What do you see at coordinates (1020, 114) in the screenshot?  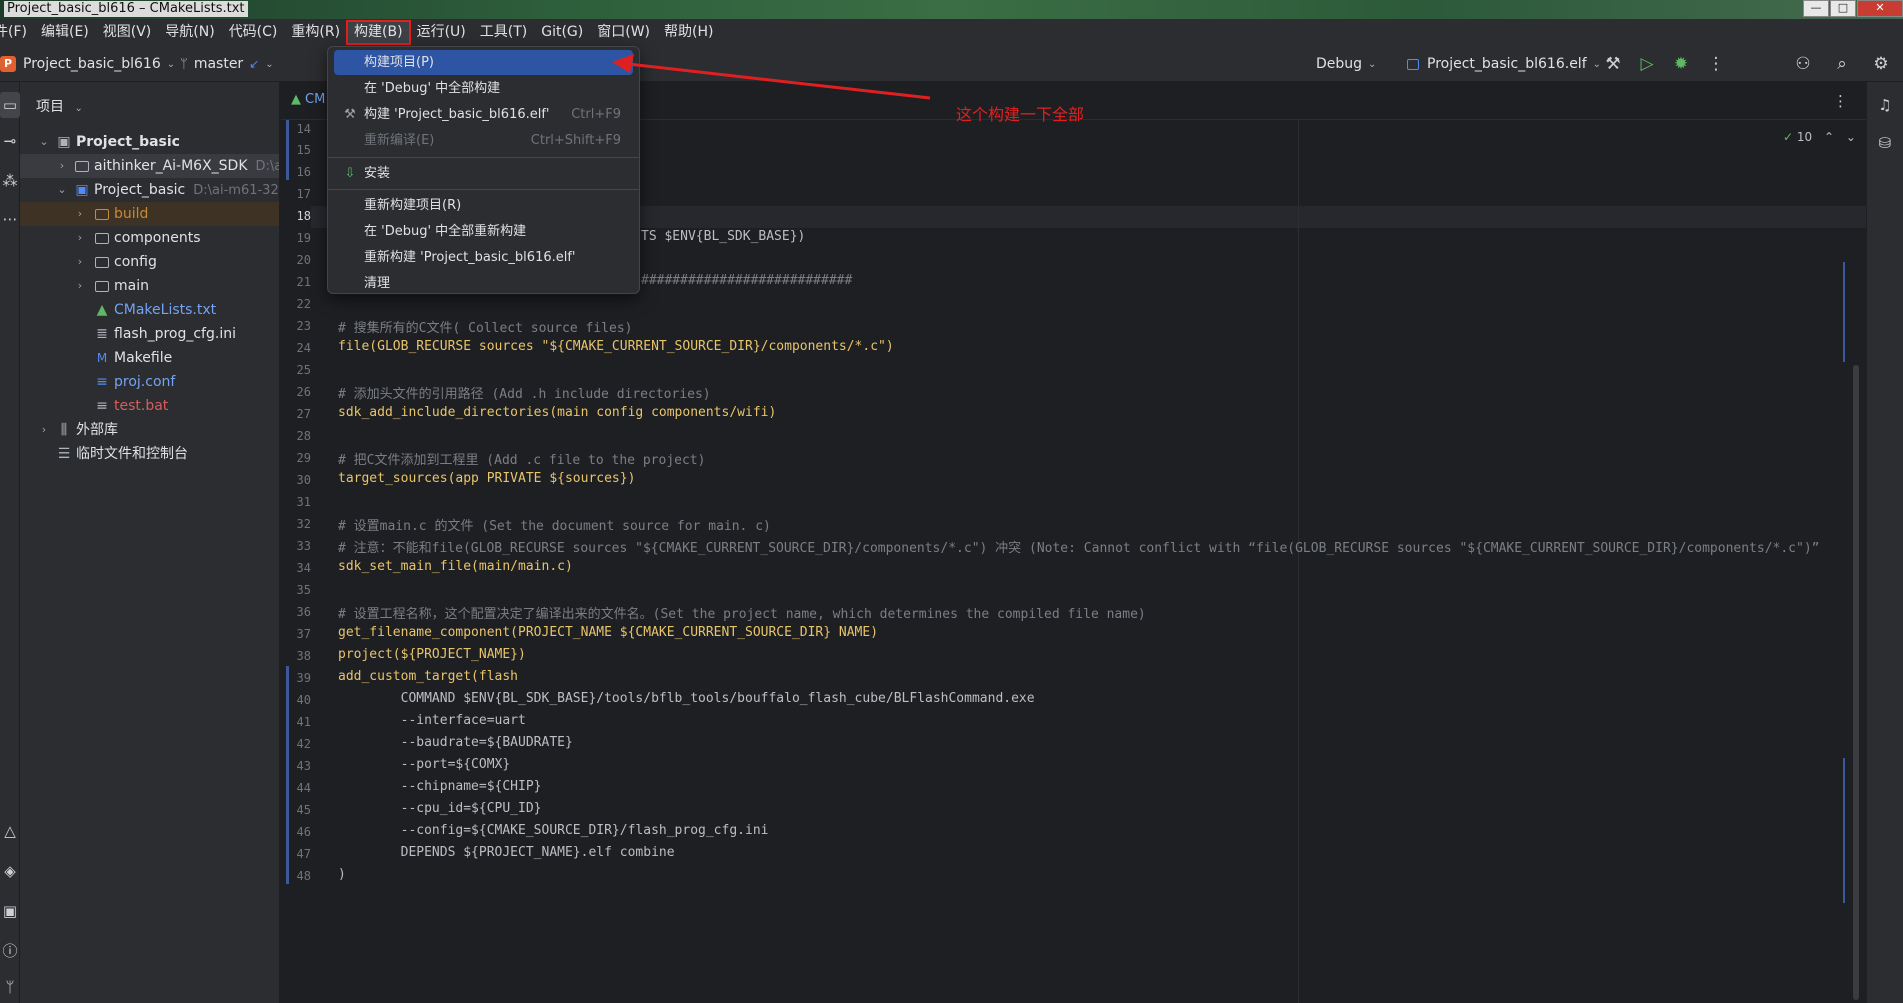 I see `annotation-label: 这个构建一下全部` at bounding box center [1020, 114].